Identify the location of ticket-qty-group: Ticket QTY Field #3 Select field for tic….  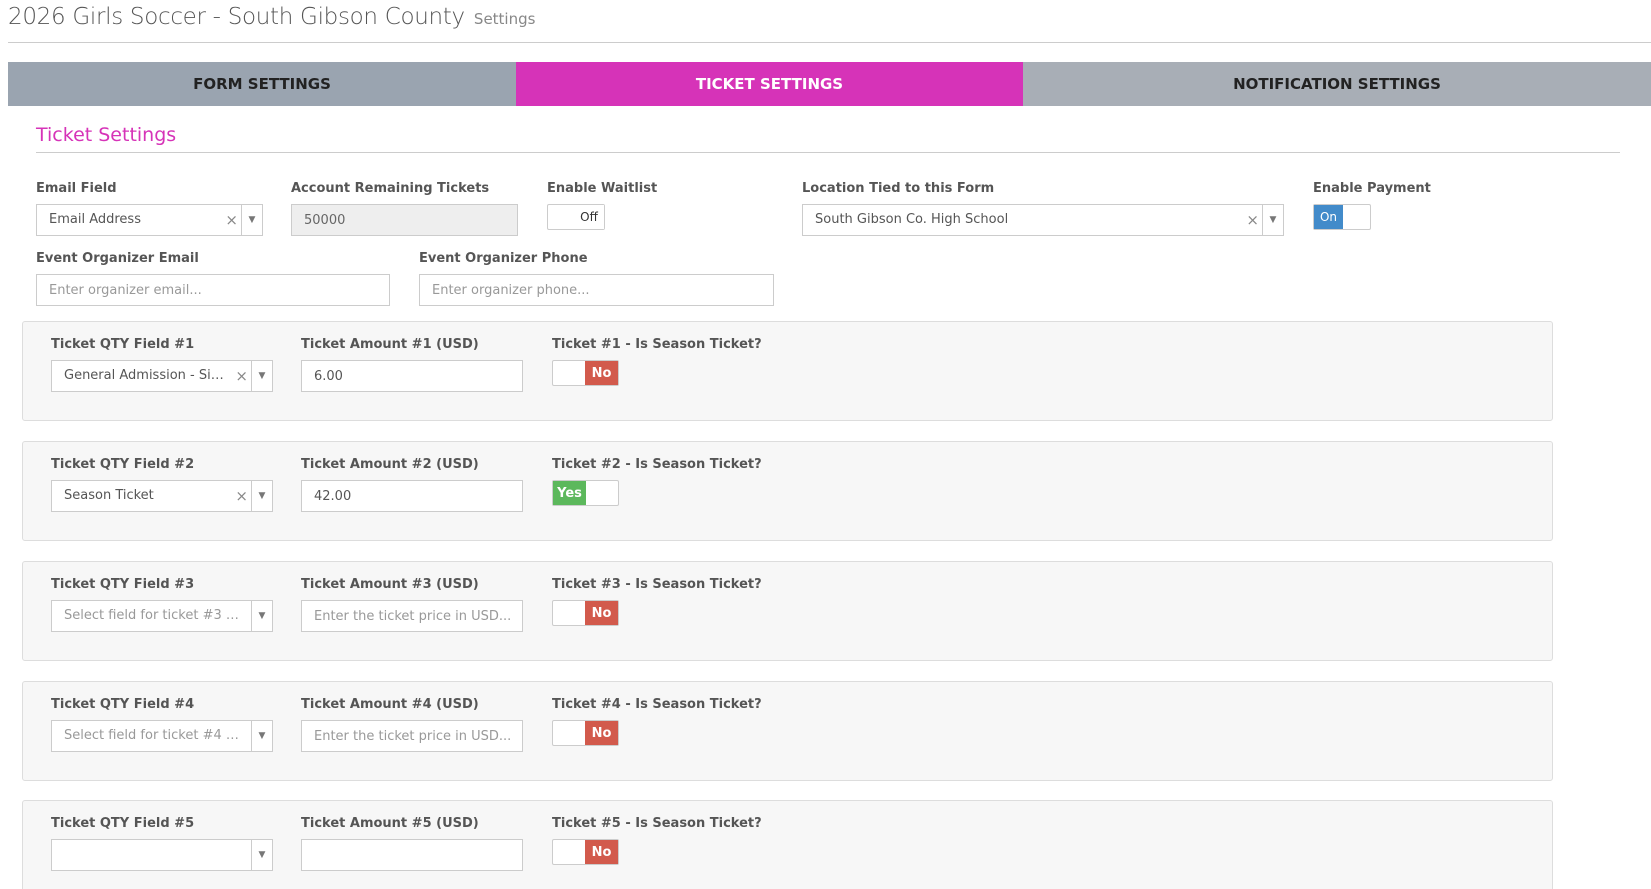
(162, 604).